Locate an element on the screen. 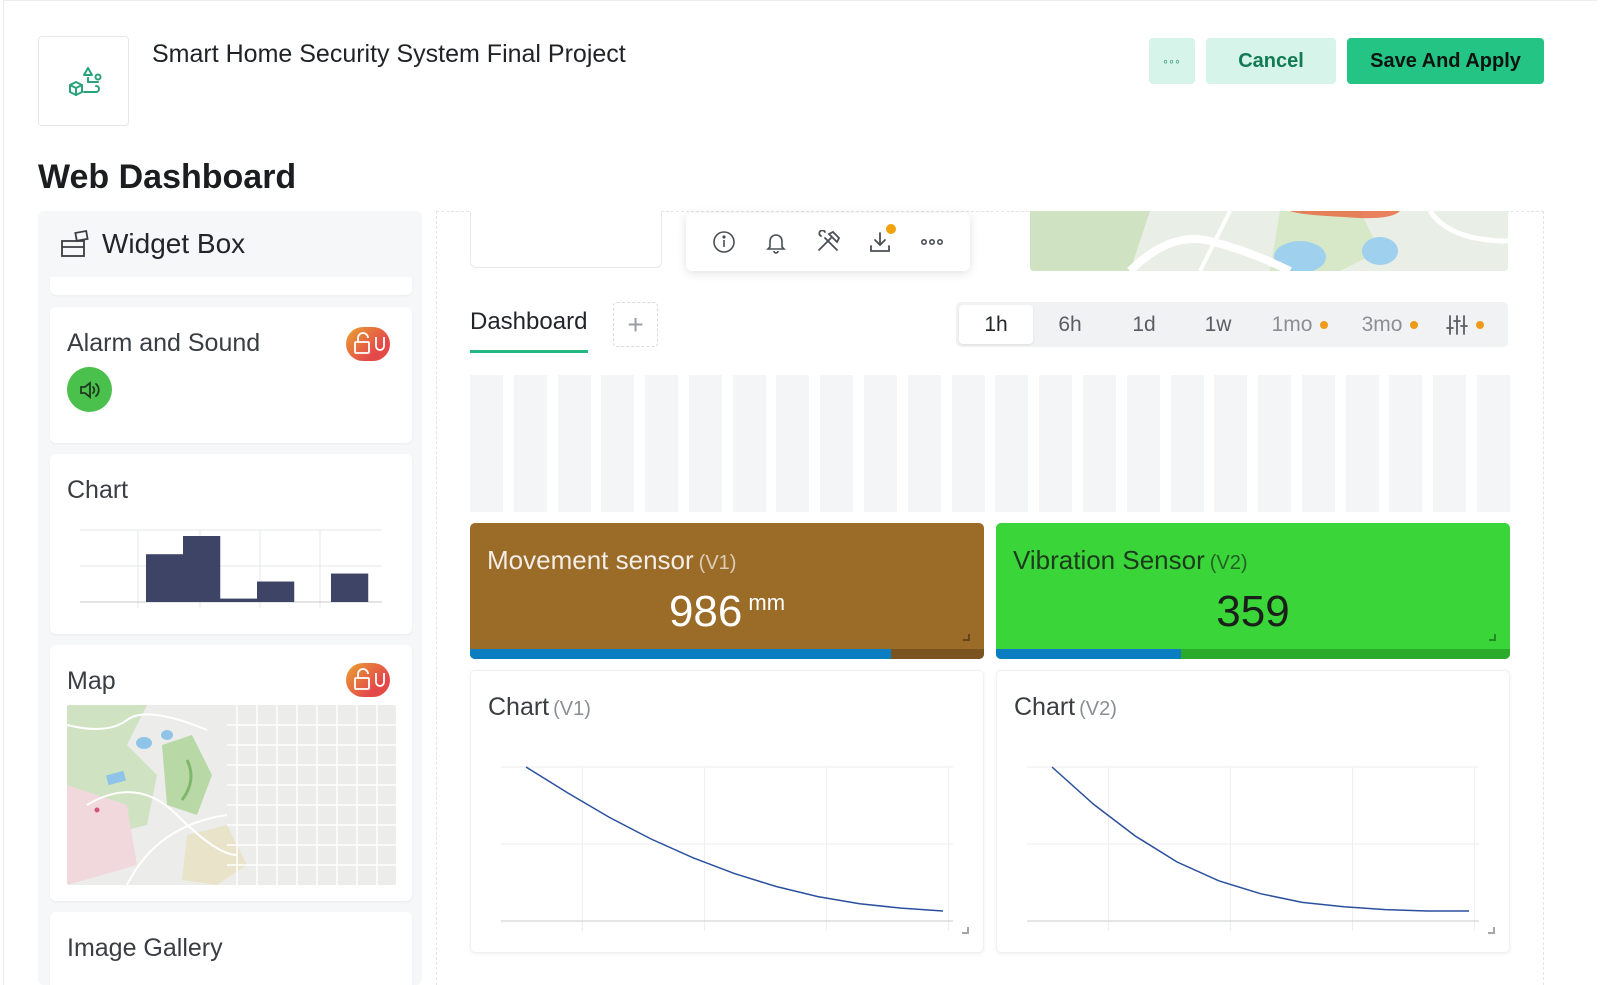 The image size is (1600, 985). dashboard-widget-partial is located at coordinates (566, 239).